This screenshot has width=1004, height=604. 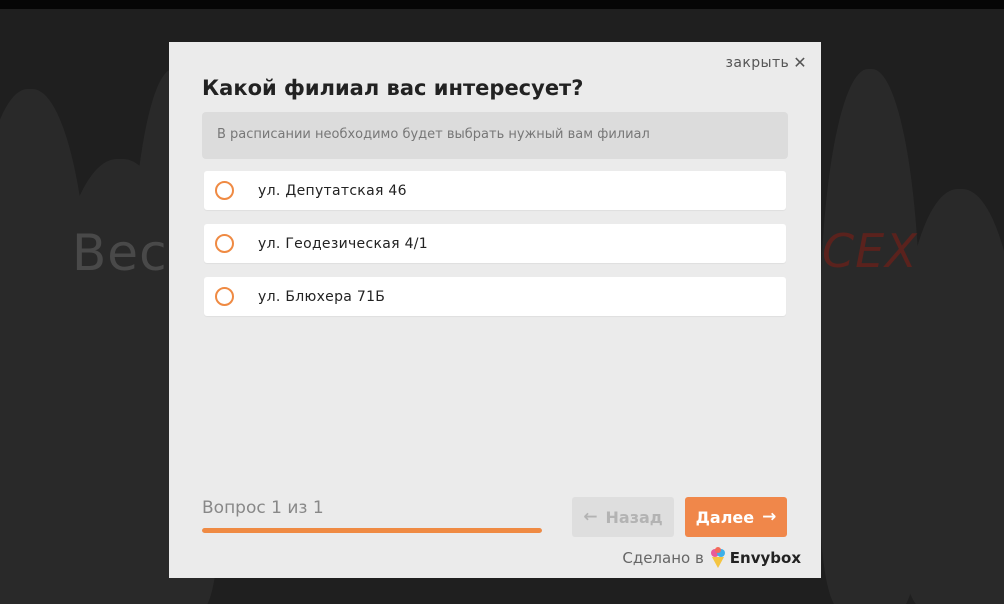 I want to click on progress-bar, so click(x=372, y=530).